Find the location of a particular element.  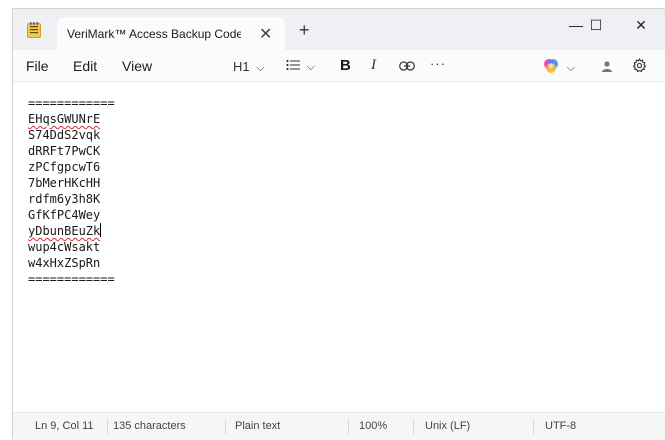

maximize-button: ☐ is located at coordinates (596, 25).